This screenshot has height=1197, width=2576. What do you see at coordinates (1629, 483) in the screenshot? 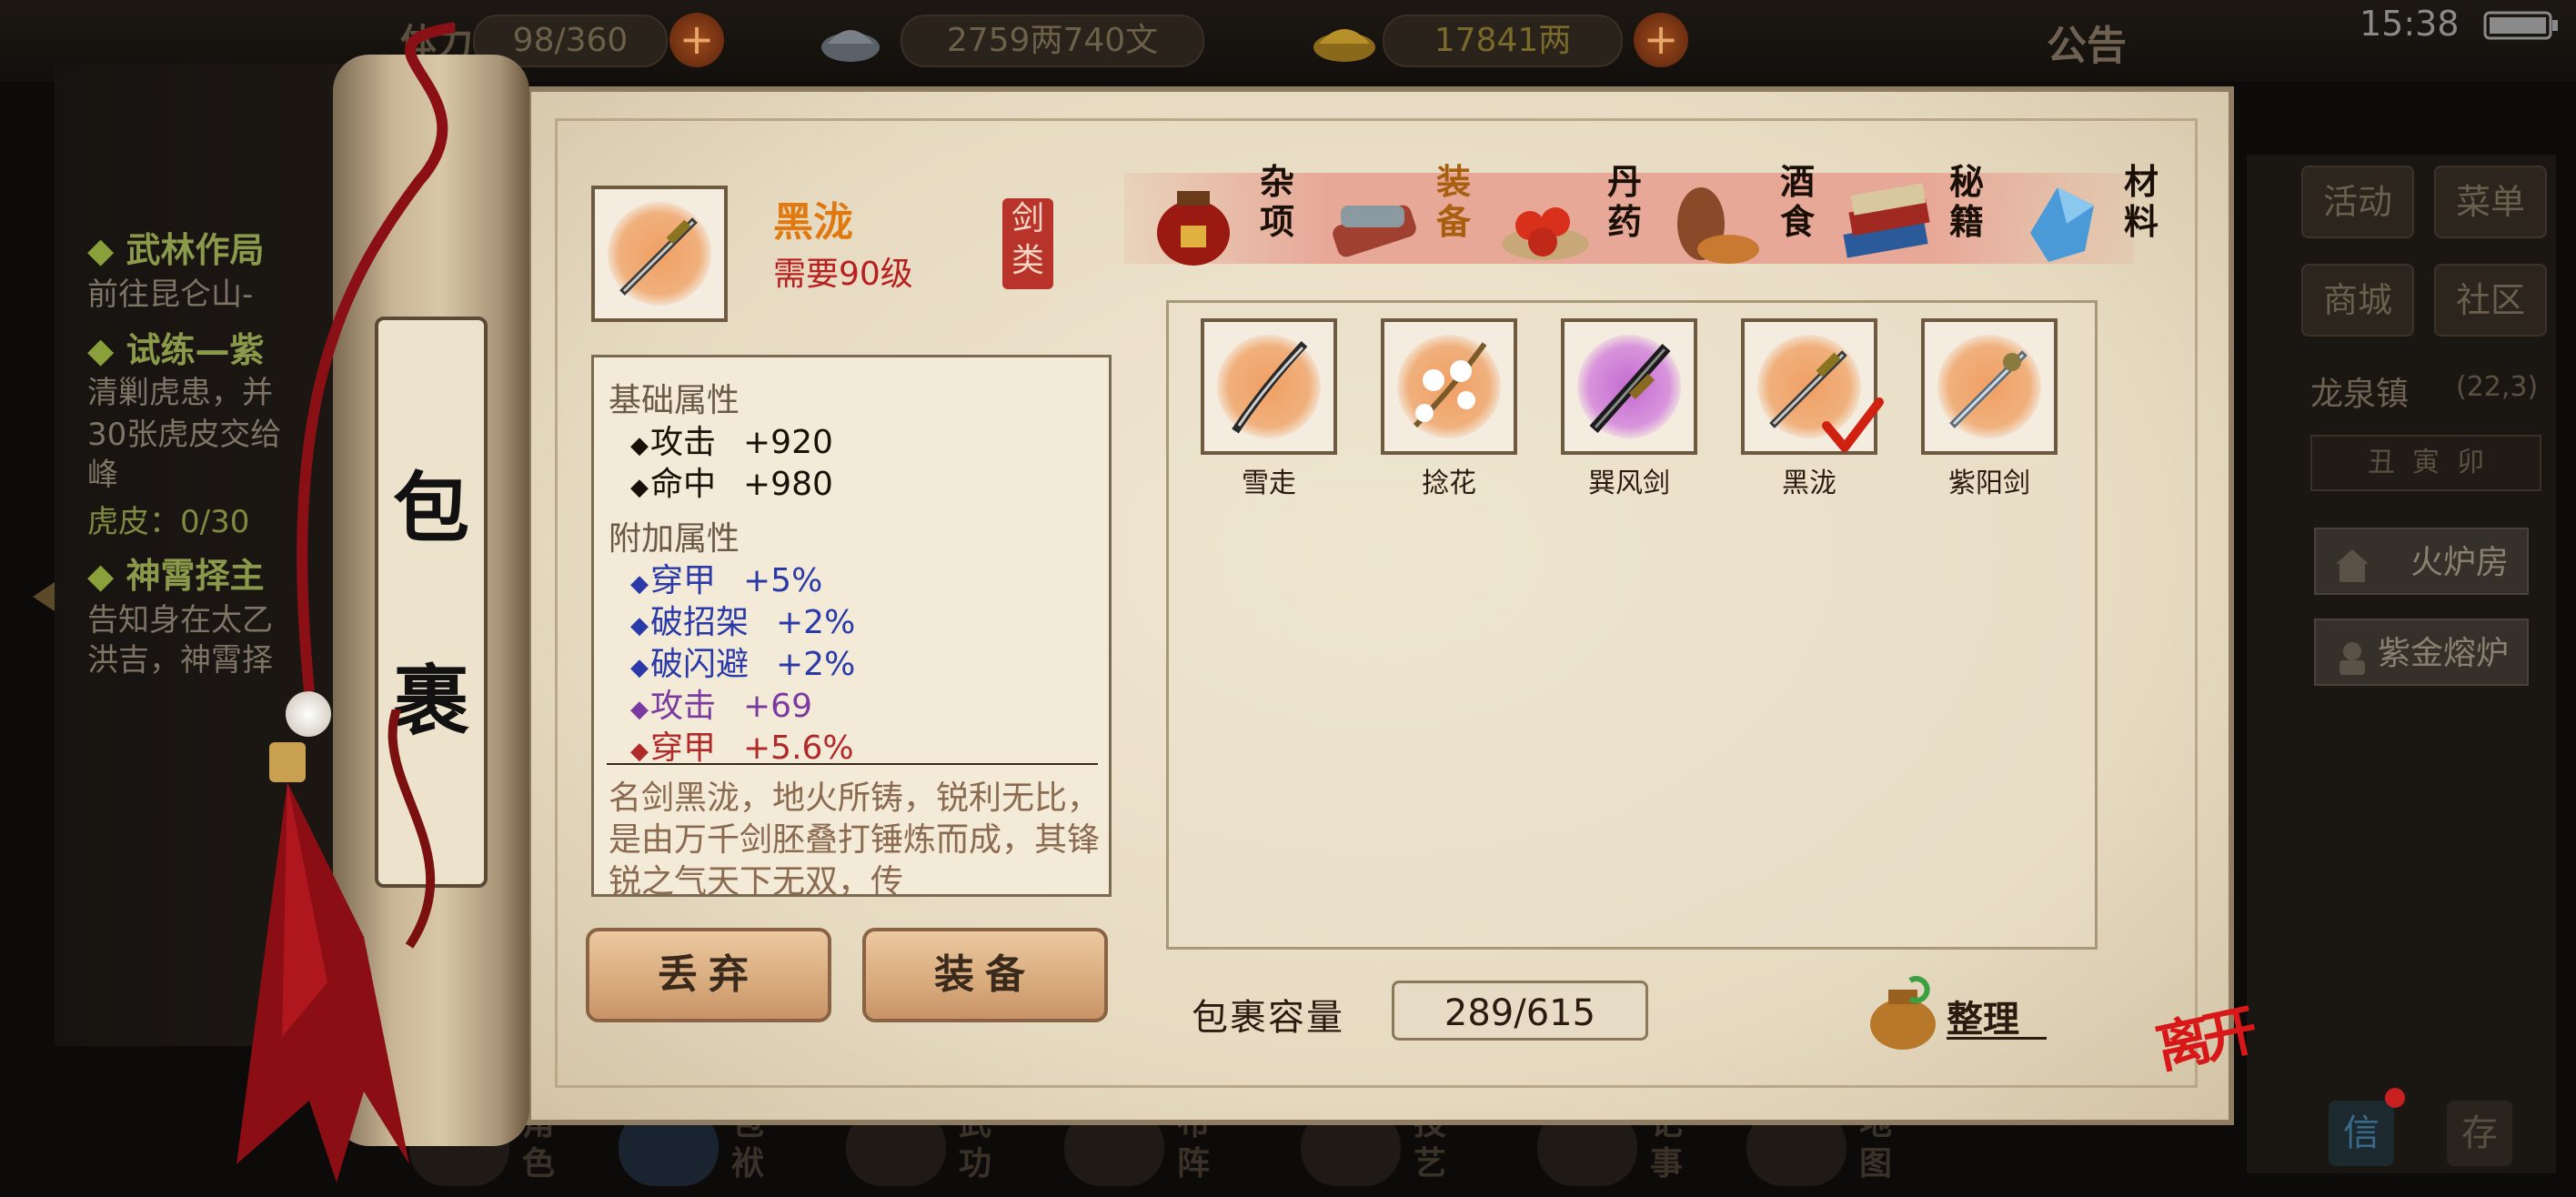
I see `item-label: 巽风剑` at bounding box center [1629, 483].